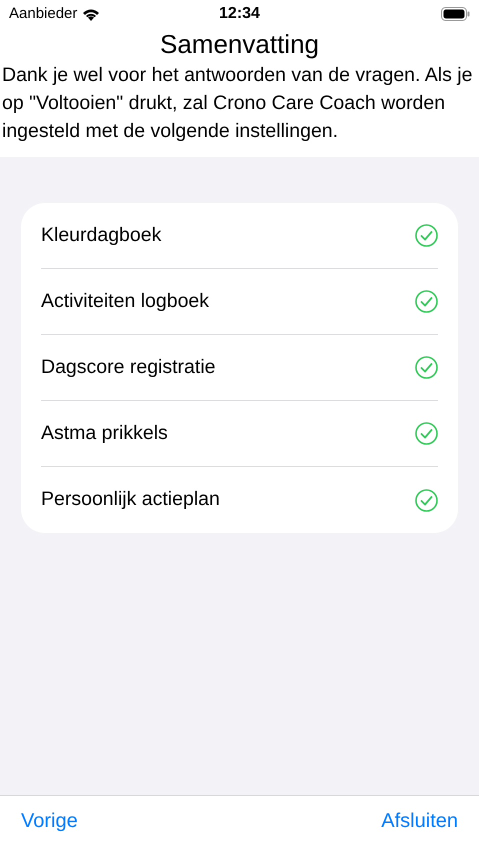  I want to click on setting-label: Activiteiten logboek, so click(125, 301).